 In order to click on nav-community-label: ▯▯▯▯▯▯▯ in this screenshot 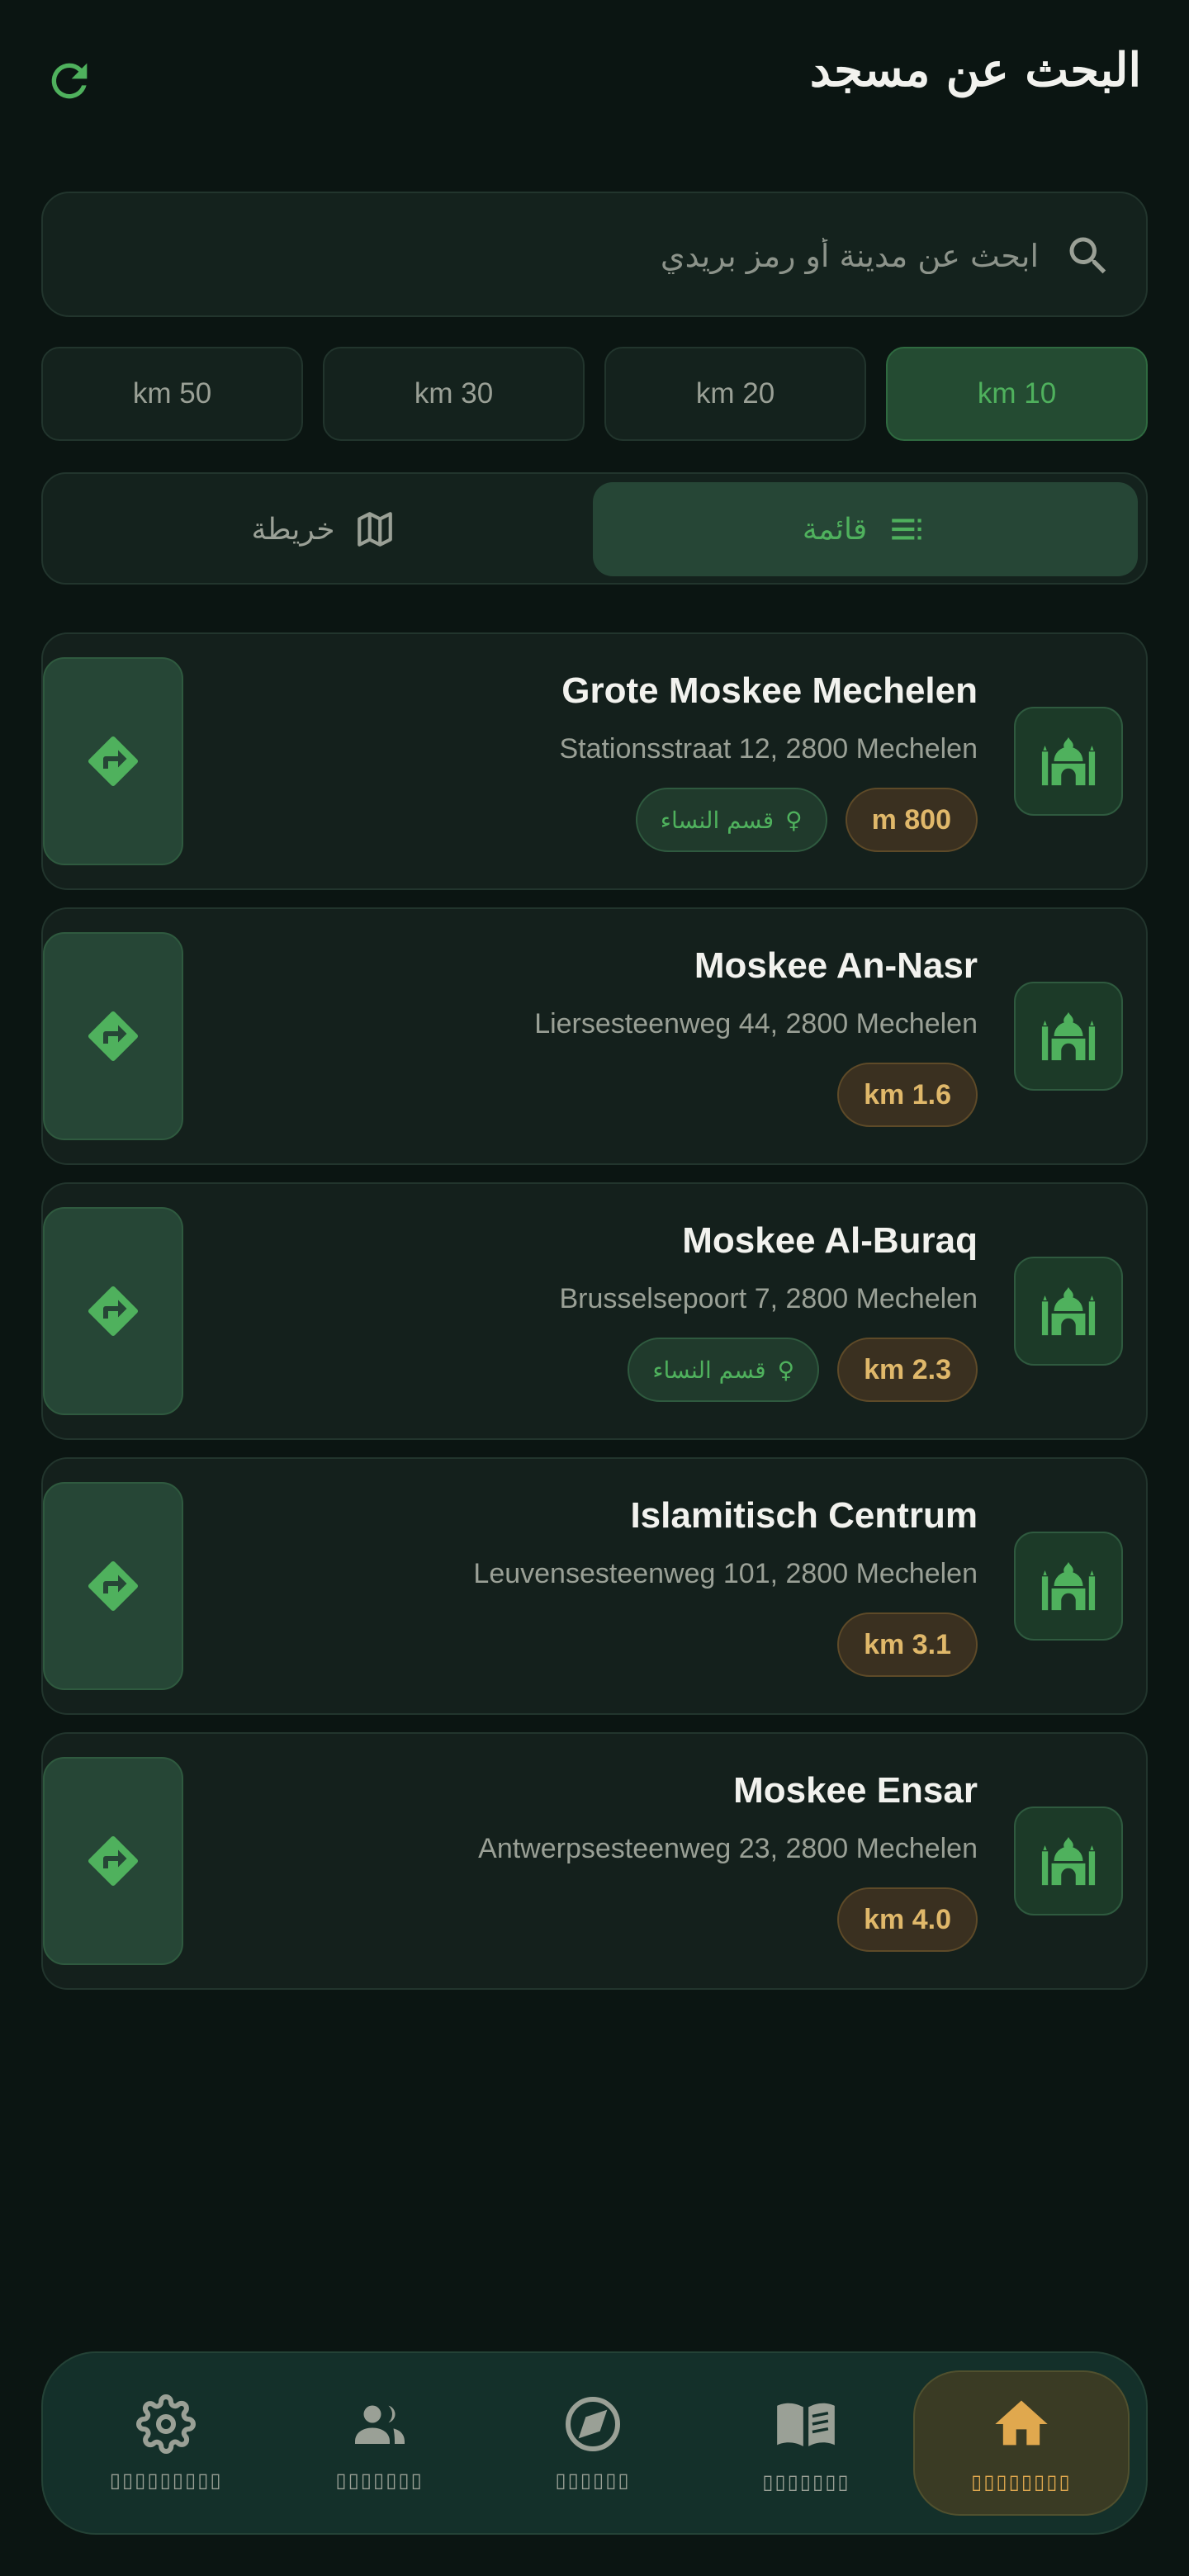, I will do `click(379, 2480)`.